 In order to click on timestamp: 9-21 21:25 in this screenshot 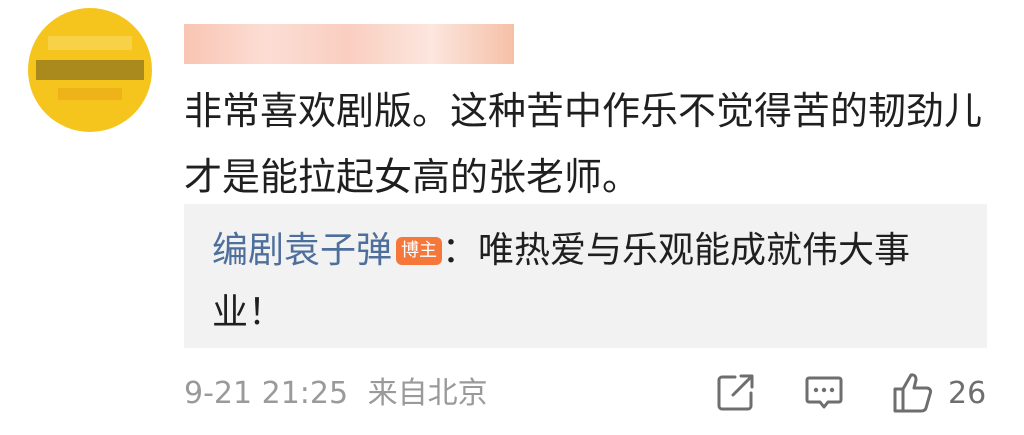, I will do `click(266, 393)`.